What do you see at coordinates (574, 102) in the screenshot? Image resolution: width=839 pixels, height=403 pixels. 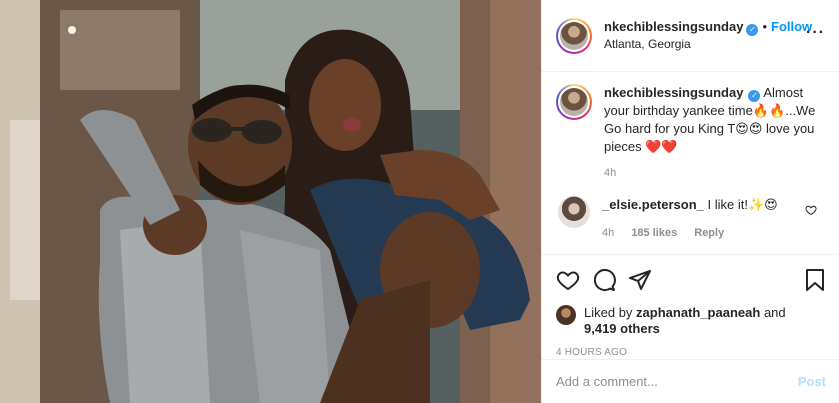 I see `caption-author-avatar` at bounding box center [574, 102].